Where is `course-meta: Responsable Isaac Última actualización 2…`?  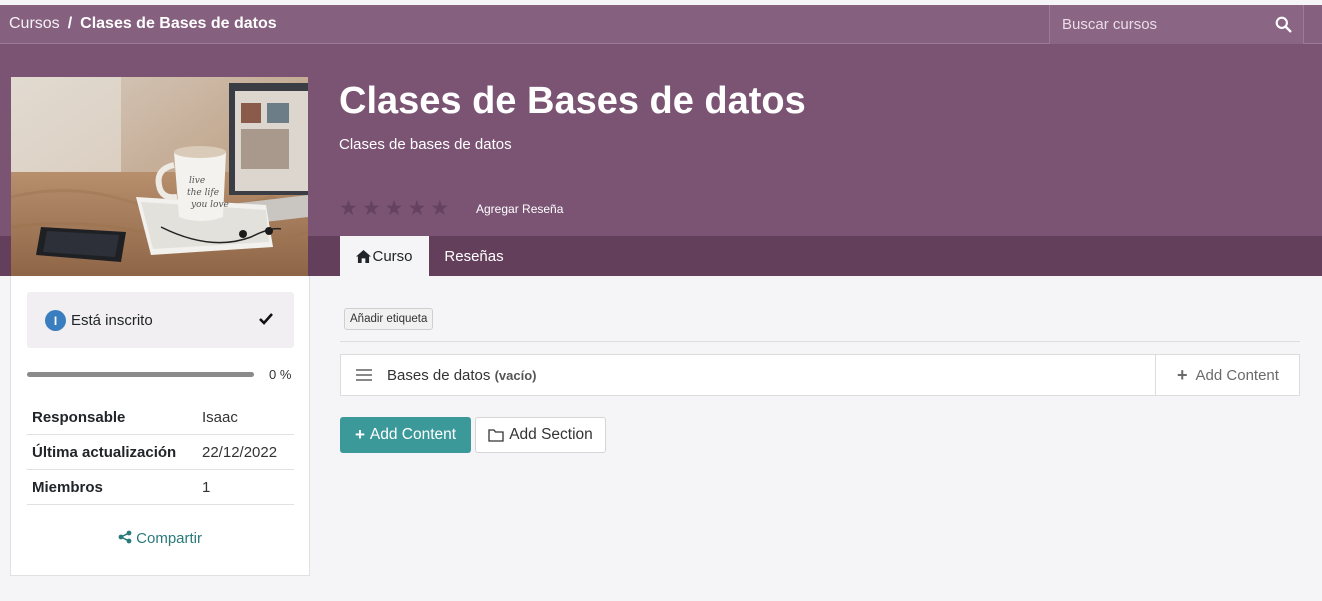 course-meta: Responsable Isaac Última actualización 2… is located at coordinates (160, 452).